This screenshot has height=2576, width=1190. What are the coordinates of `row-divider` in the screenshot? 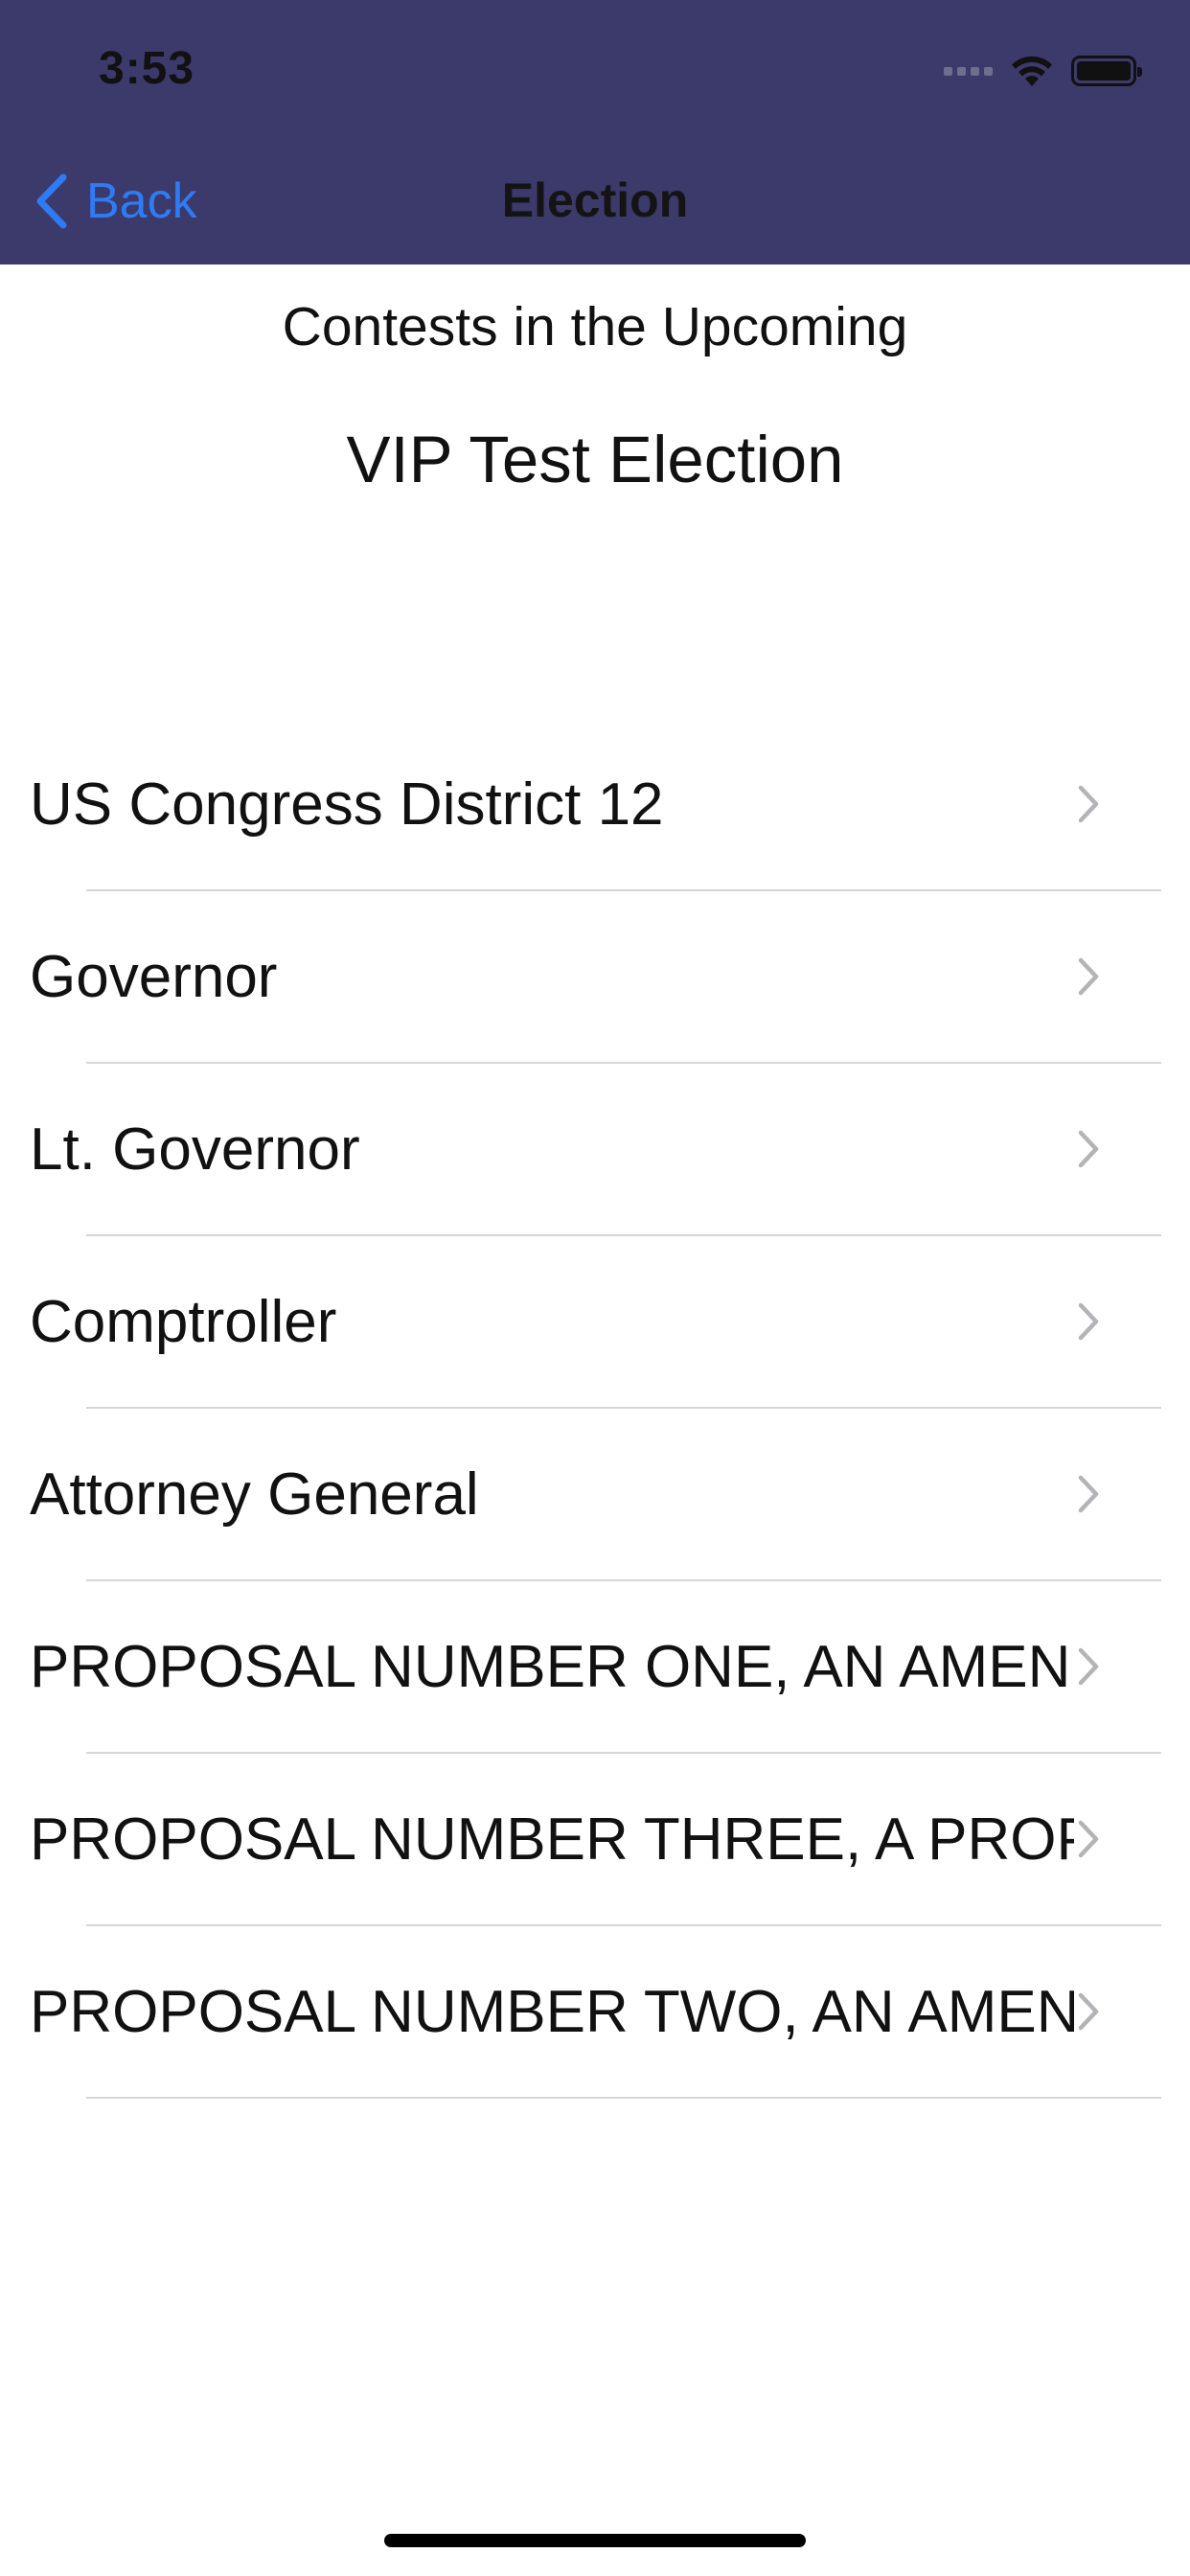 It's located at (623, 2098).